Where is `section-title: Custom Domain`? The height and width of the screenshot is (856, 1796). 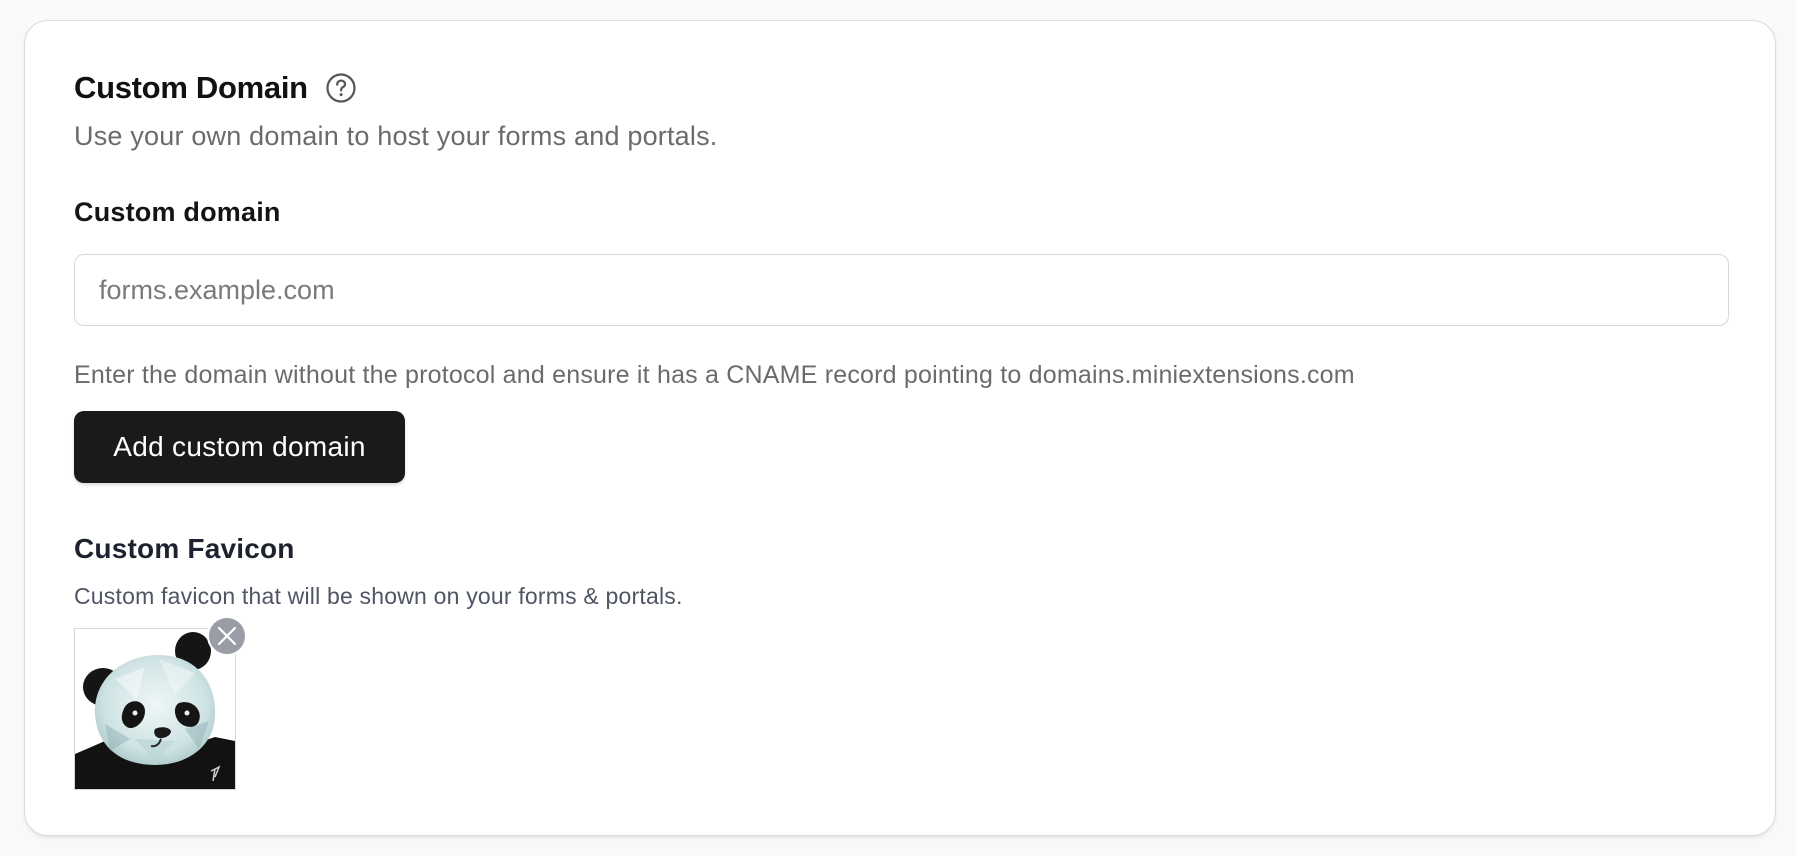 section-title: Custom Domain is located at coordinates (191, 87).